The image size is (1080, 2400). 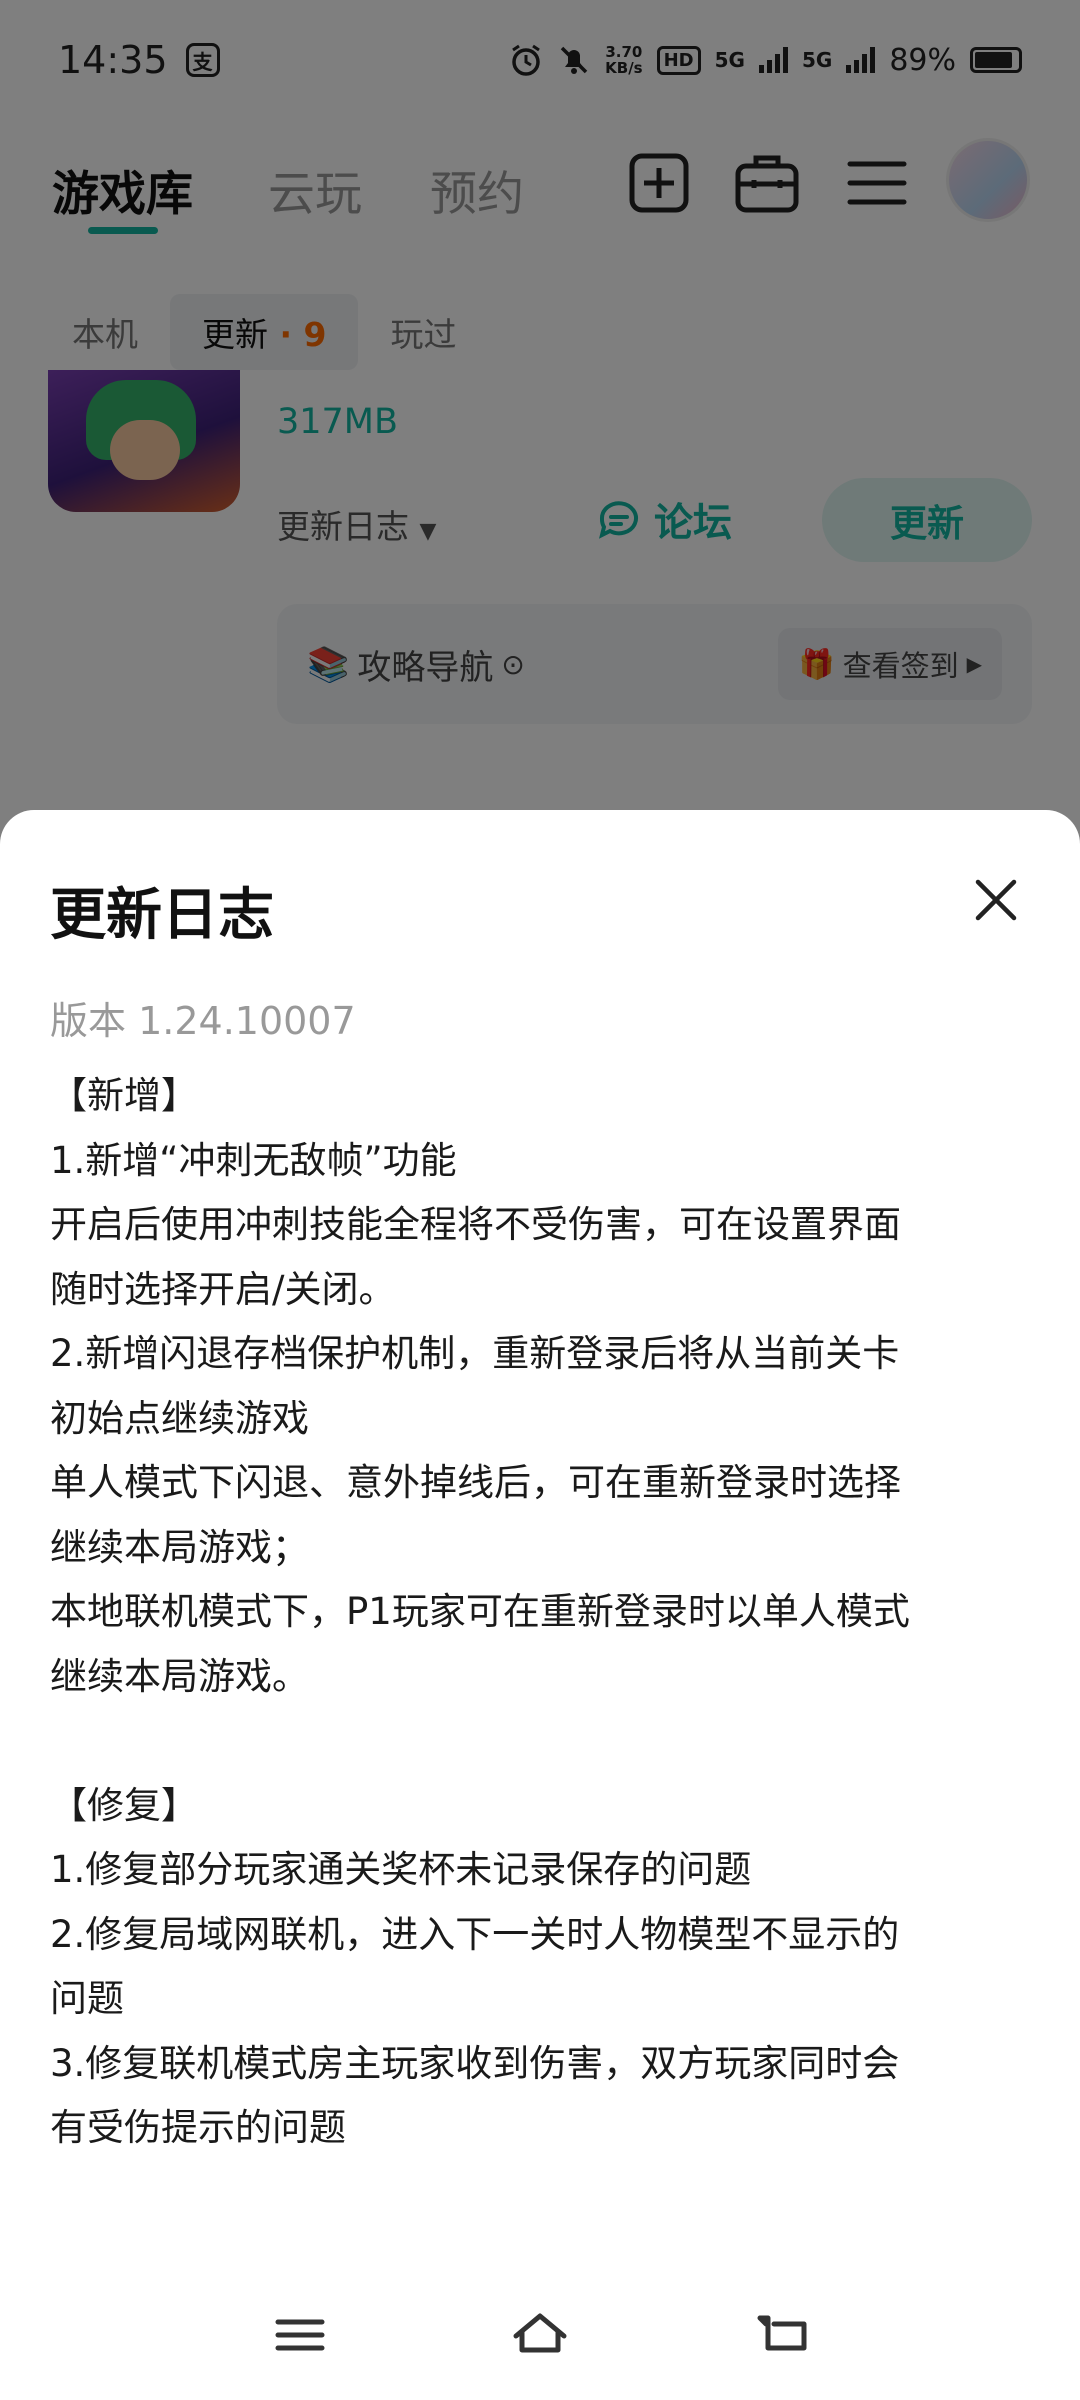 I want to click on changelog-line: 随时选择开启/关闭。, so click(x=223, y=1289).